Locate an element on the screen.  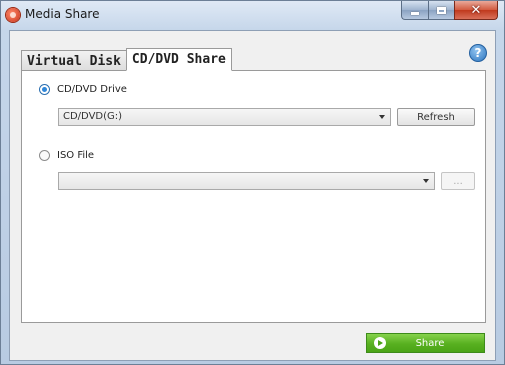
drive-select: CD/DVD(G:) is located at coordinates (224, 117).